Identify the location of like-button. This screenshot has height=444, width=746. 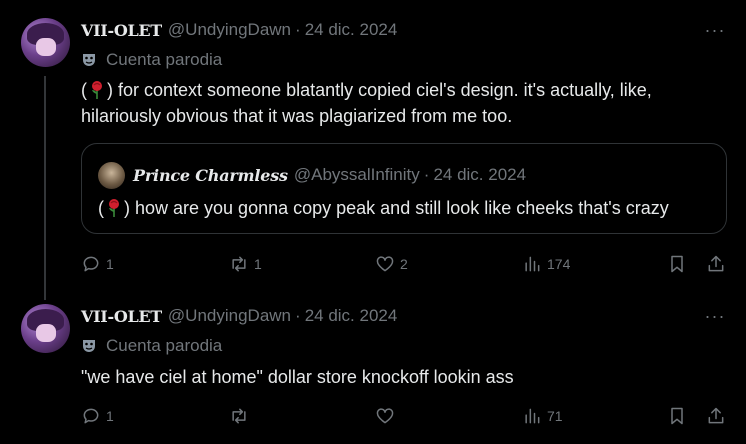
(387, 416).